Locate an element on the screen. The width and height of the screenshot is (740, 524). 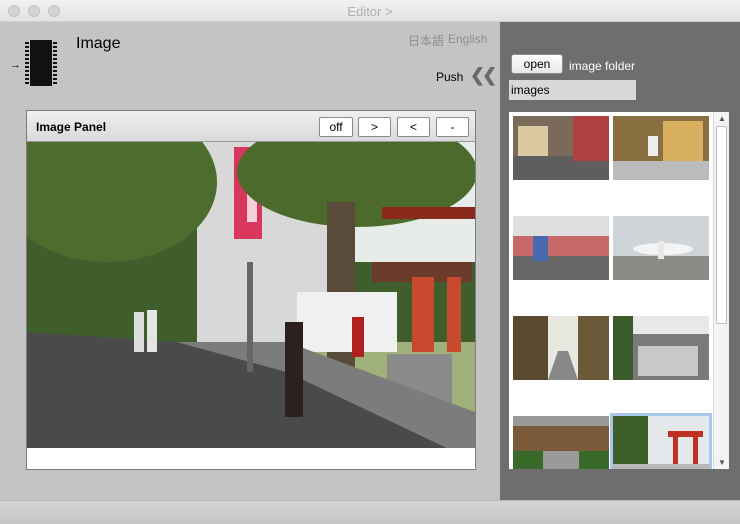
push-label: Push is located at coordinates (449, 77).